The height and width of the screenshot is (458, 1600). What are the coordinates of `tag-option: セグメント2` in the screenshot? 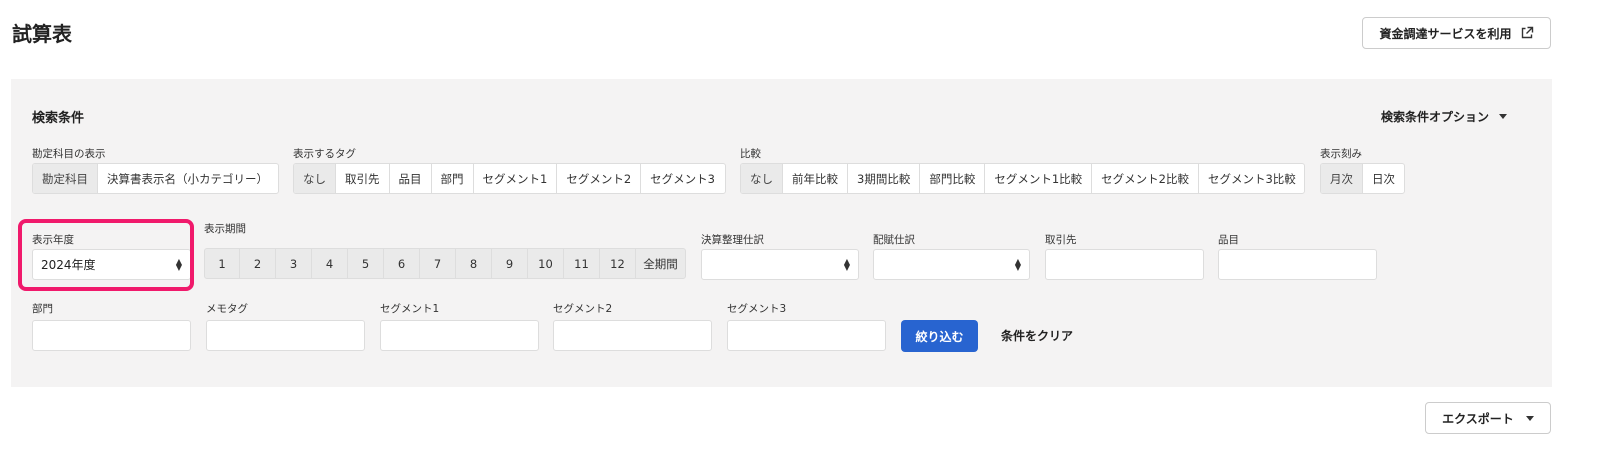 It's located at (598, 178).